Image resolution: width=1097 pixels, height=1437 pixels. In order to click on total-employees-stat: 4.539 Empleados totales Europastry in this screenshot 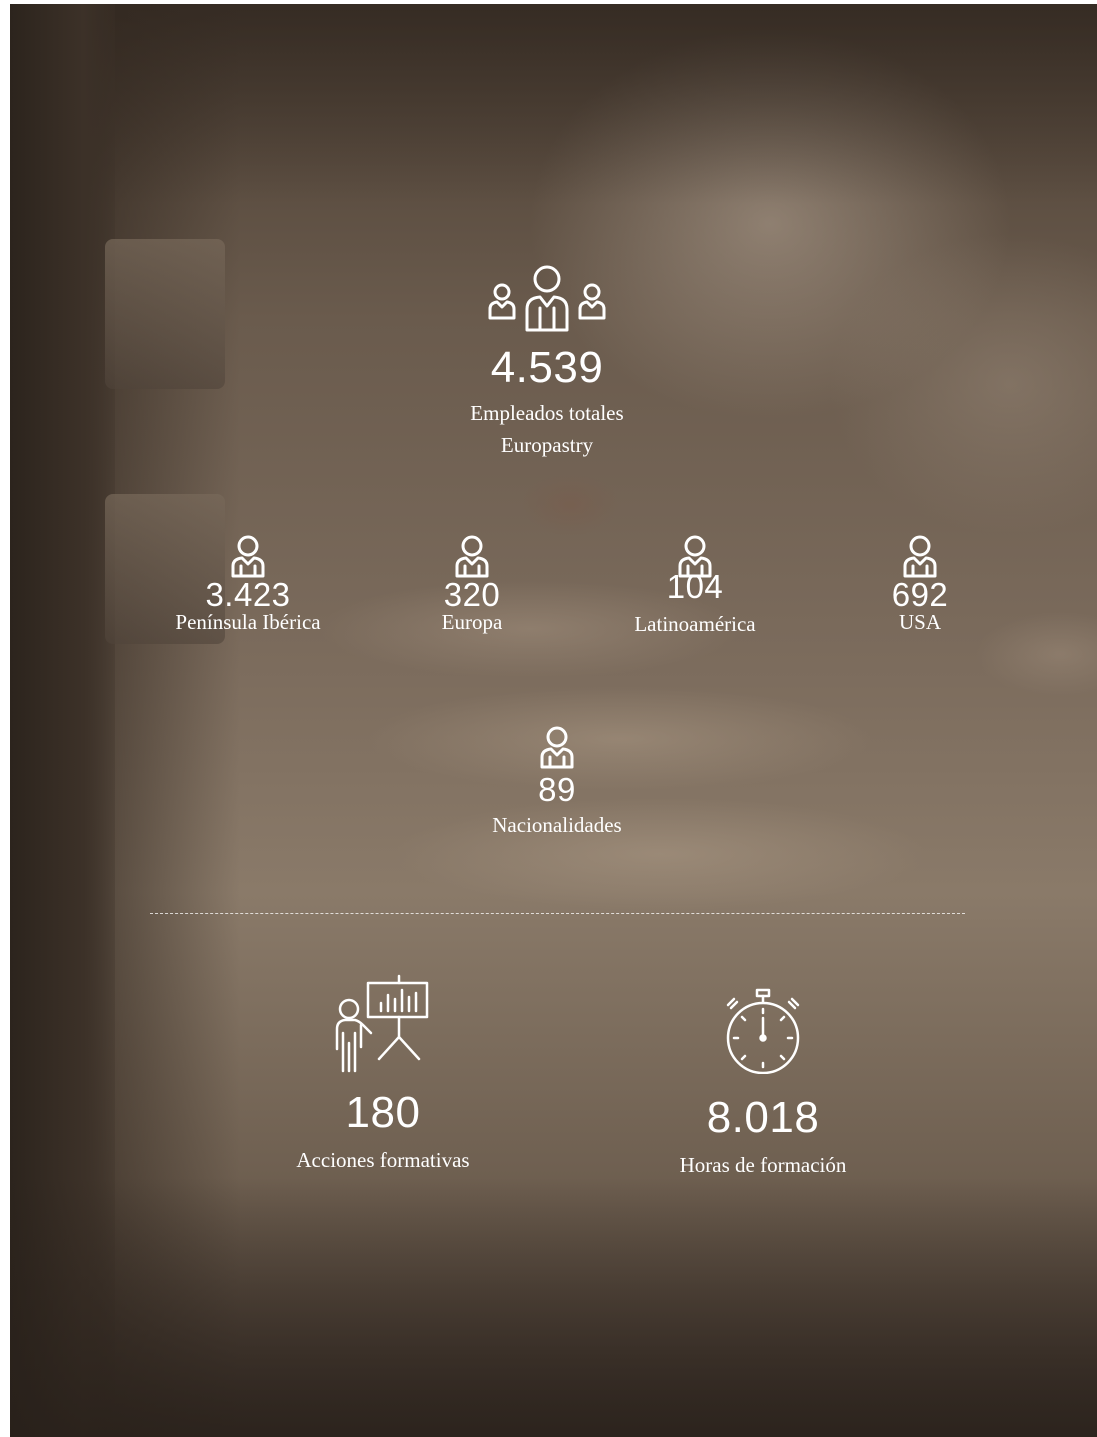, I will do `click(547, 361)`.